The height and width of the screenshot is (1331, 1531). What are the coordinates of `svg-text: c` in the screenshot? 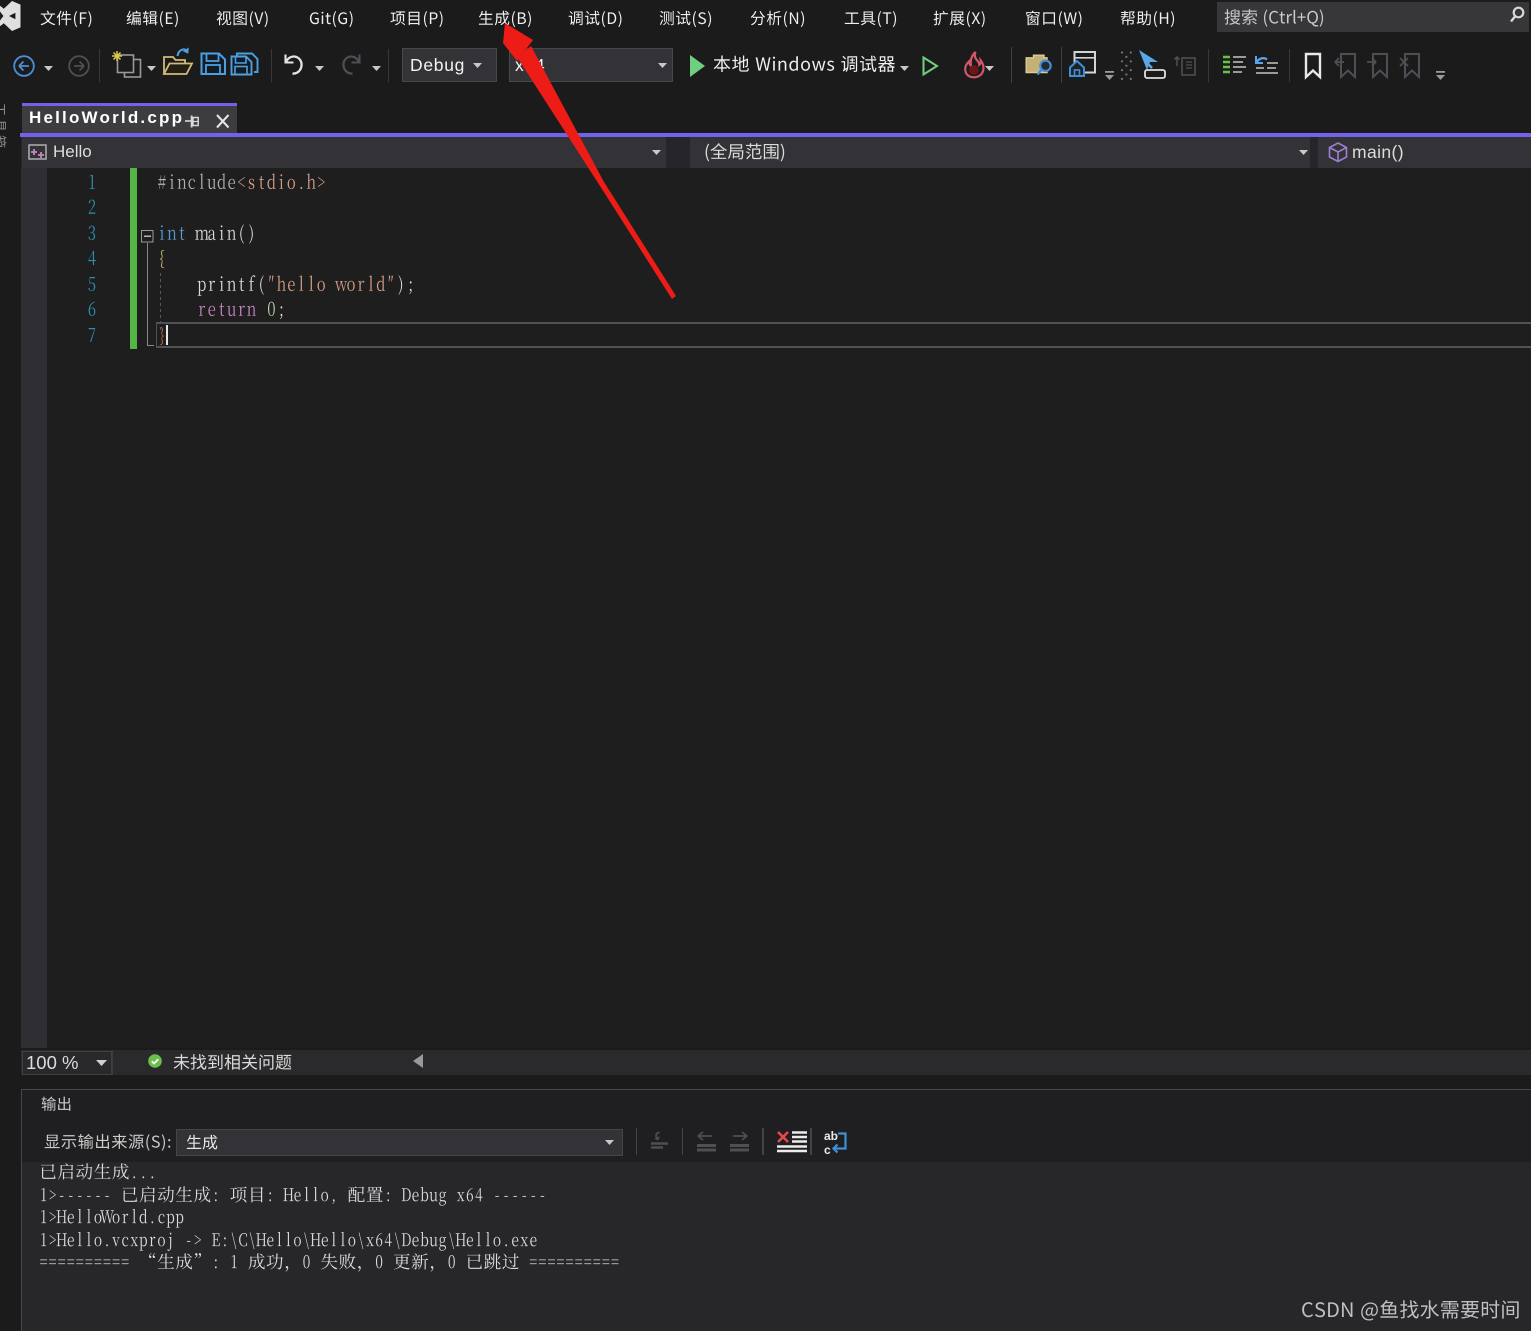 It's located at (827, 1150).